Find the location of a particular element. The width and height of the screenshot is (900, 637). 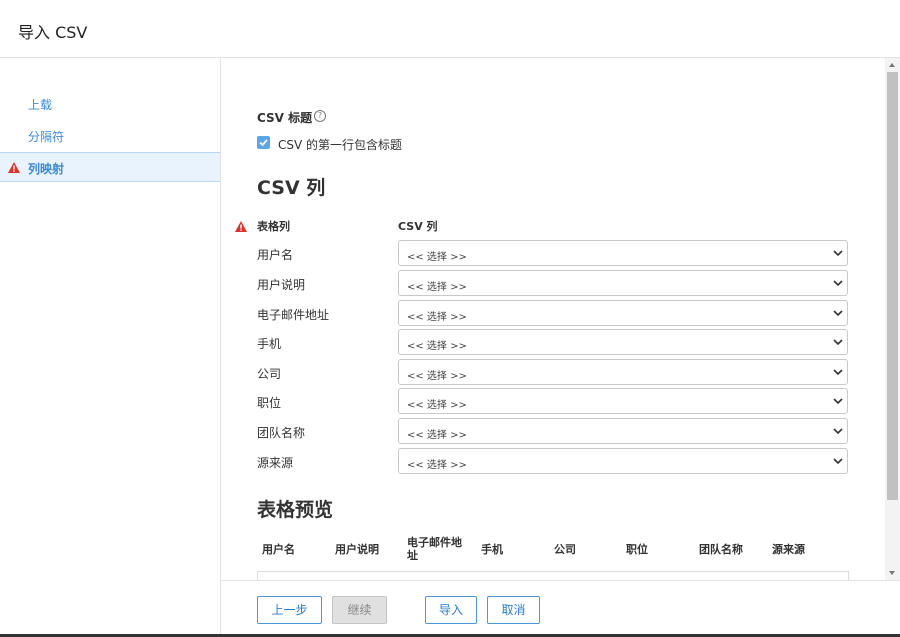

mapping-field-label: 源来源 is located at coordinates (275, 462).